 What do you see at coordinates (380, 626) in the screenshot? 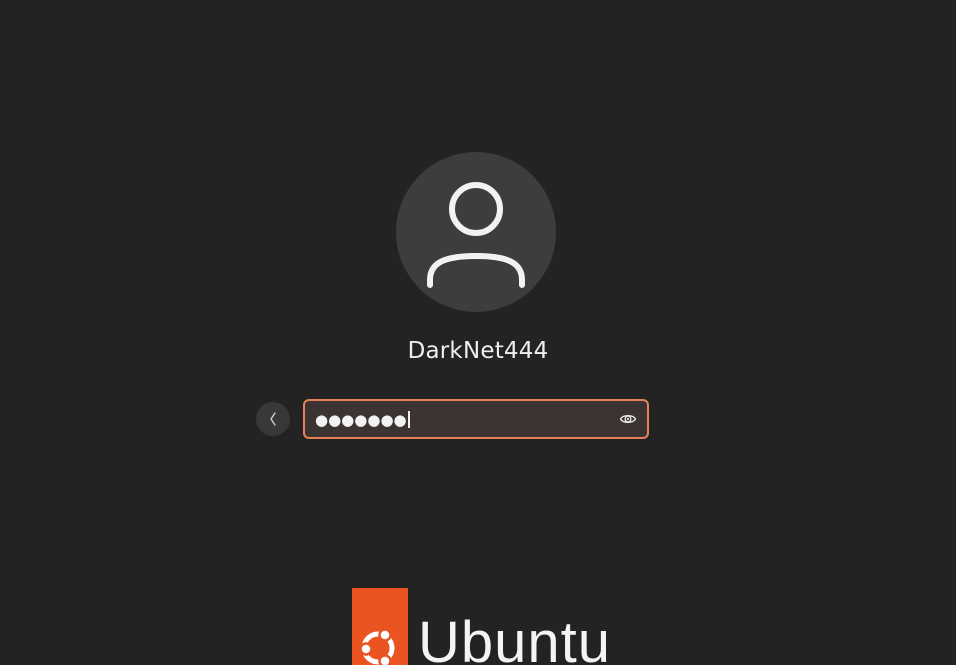
I see `logo-square` at bounding box center [380, 626].